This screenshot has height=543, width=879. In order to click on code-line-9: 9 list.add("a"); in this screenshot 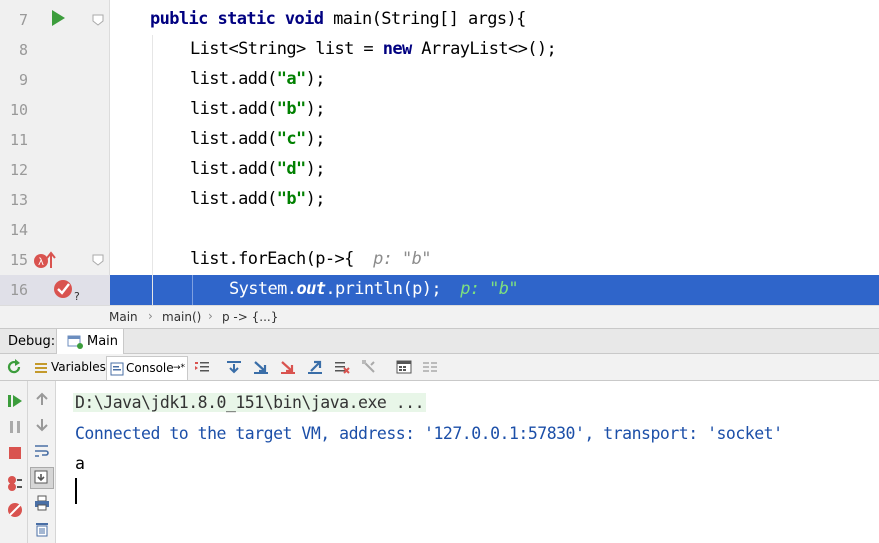, I will do `click(439, 80)`.